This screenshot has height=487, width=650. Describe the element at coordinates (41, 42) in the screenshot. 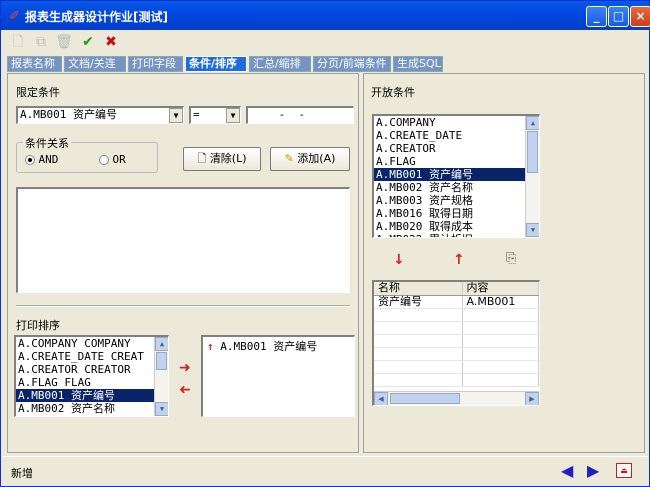

I see `copy-icon: ⧉` at that location.